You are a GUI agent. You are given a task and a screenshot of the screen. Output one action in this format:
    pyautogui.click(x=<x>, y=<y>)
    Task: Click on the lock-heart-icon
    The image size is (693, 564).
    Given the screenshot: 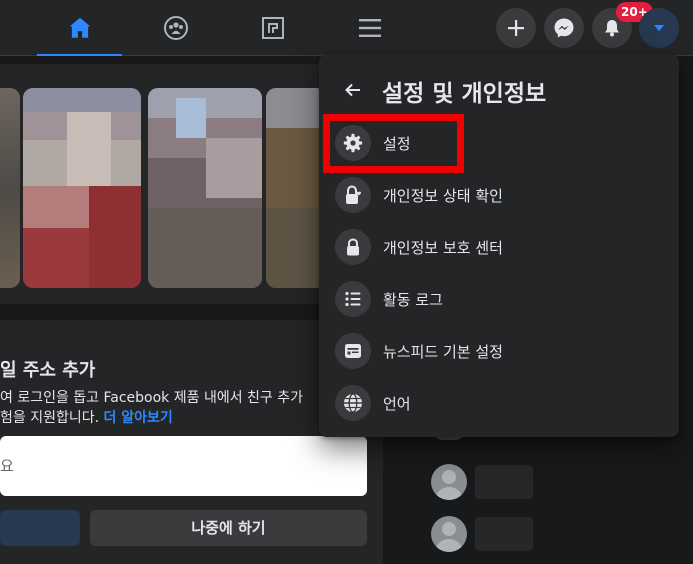 What is the action you would take?
    pyautogui.click(x=353, y=195)
    